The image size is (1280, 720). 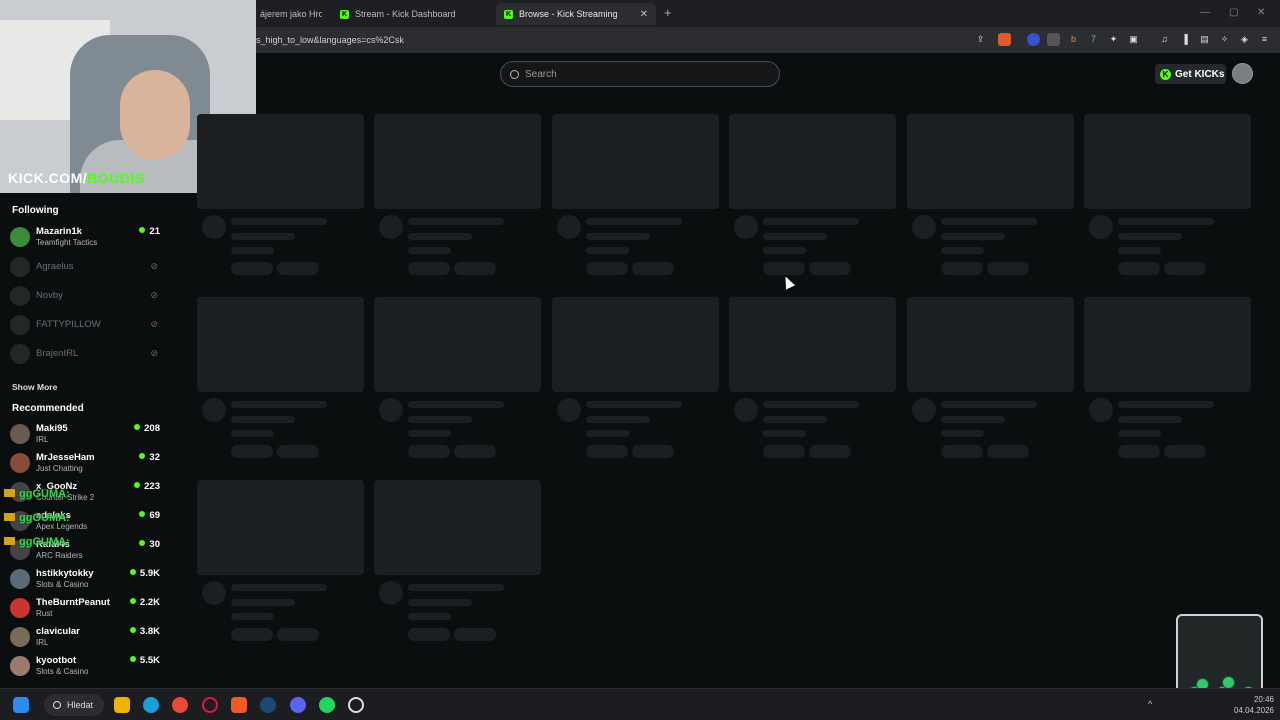 What do you see at coordinates (327, 705) in the screenshot?
I see `spotify-icon` at bounding box center [327, 705].